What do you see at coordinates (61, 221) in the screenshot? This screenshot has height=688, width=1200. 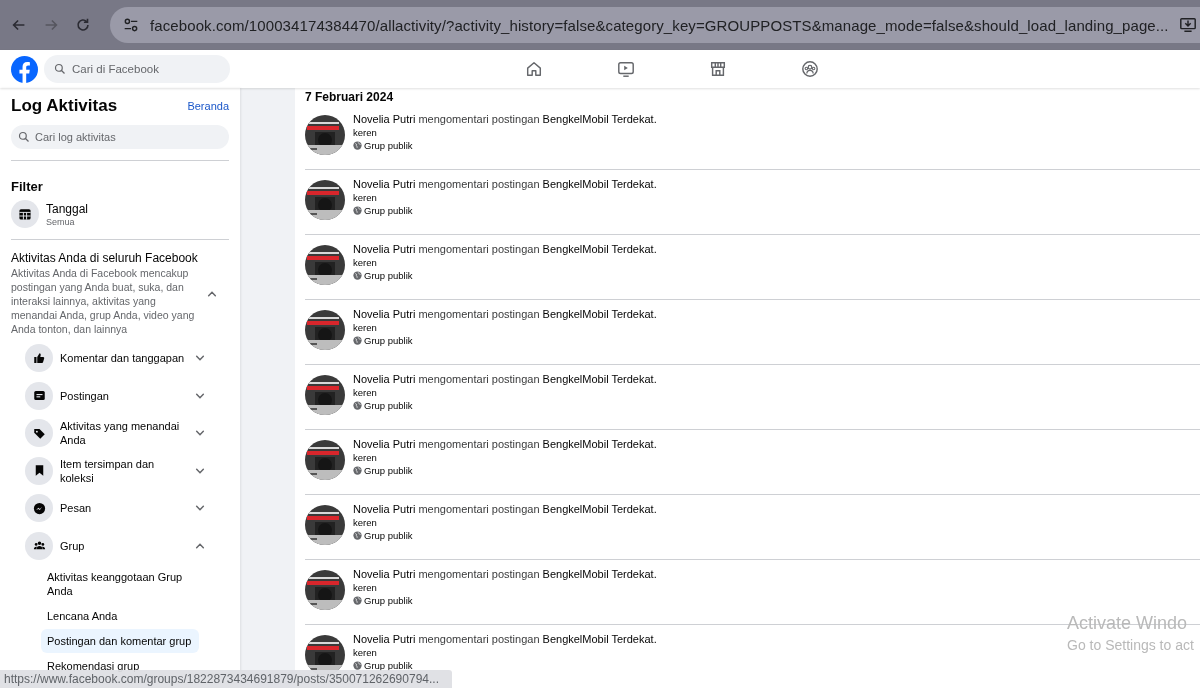 I see `filter-value: Semua` at bounding box center [61, 221].